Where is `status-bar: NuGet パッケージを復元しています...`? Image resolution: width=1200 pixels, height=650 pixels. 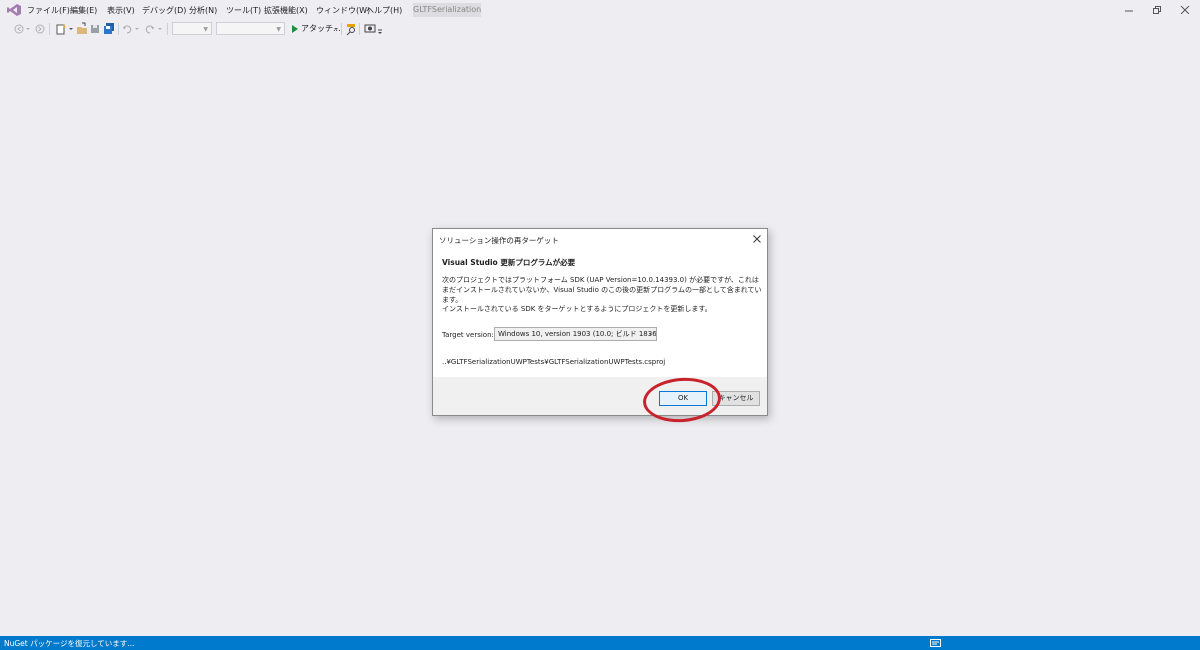
status-bar: NuGet パッケージを復元しています... is located at coordinates (600, 643).